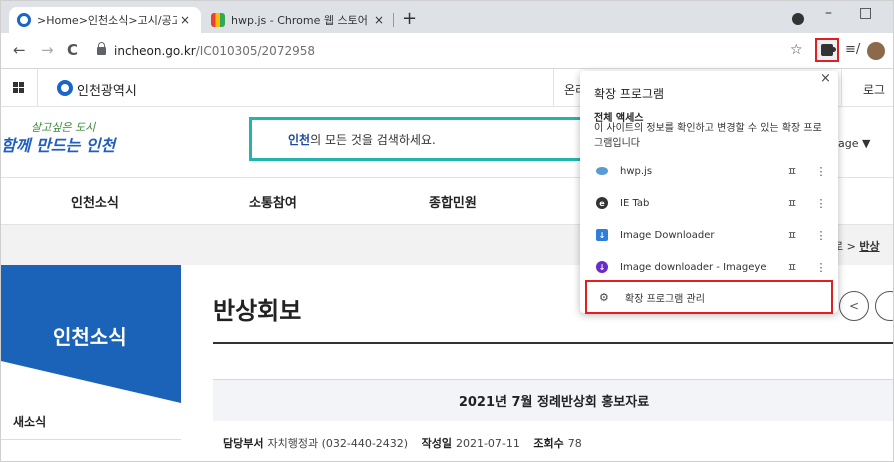  Describe the element at coordinates (574, 443) in the screenshot. I see `meta-value-views: 78` at that location.